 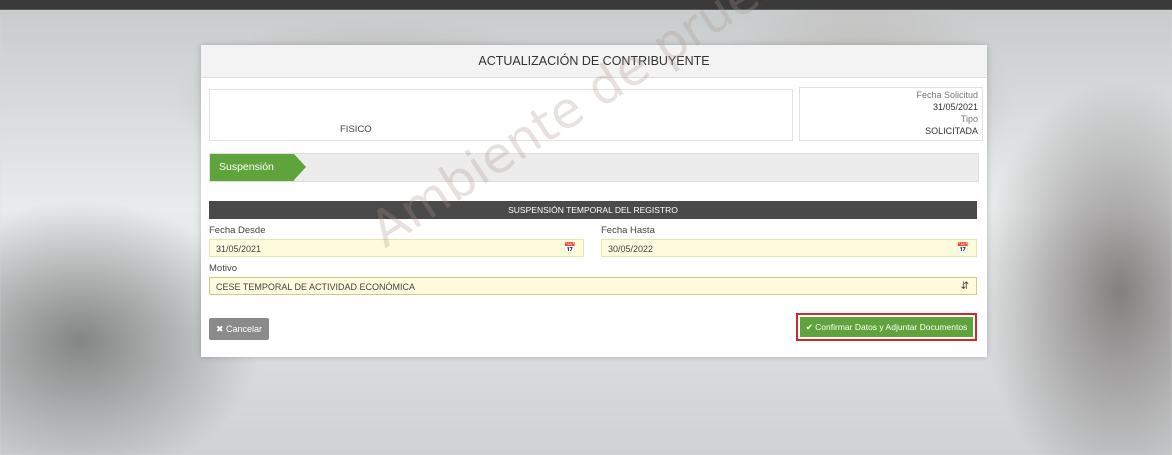 I want to click on top-navbar, so click(x=586, y=5).